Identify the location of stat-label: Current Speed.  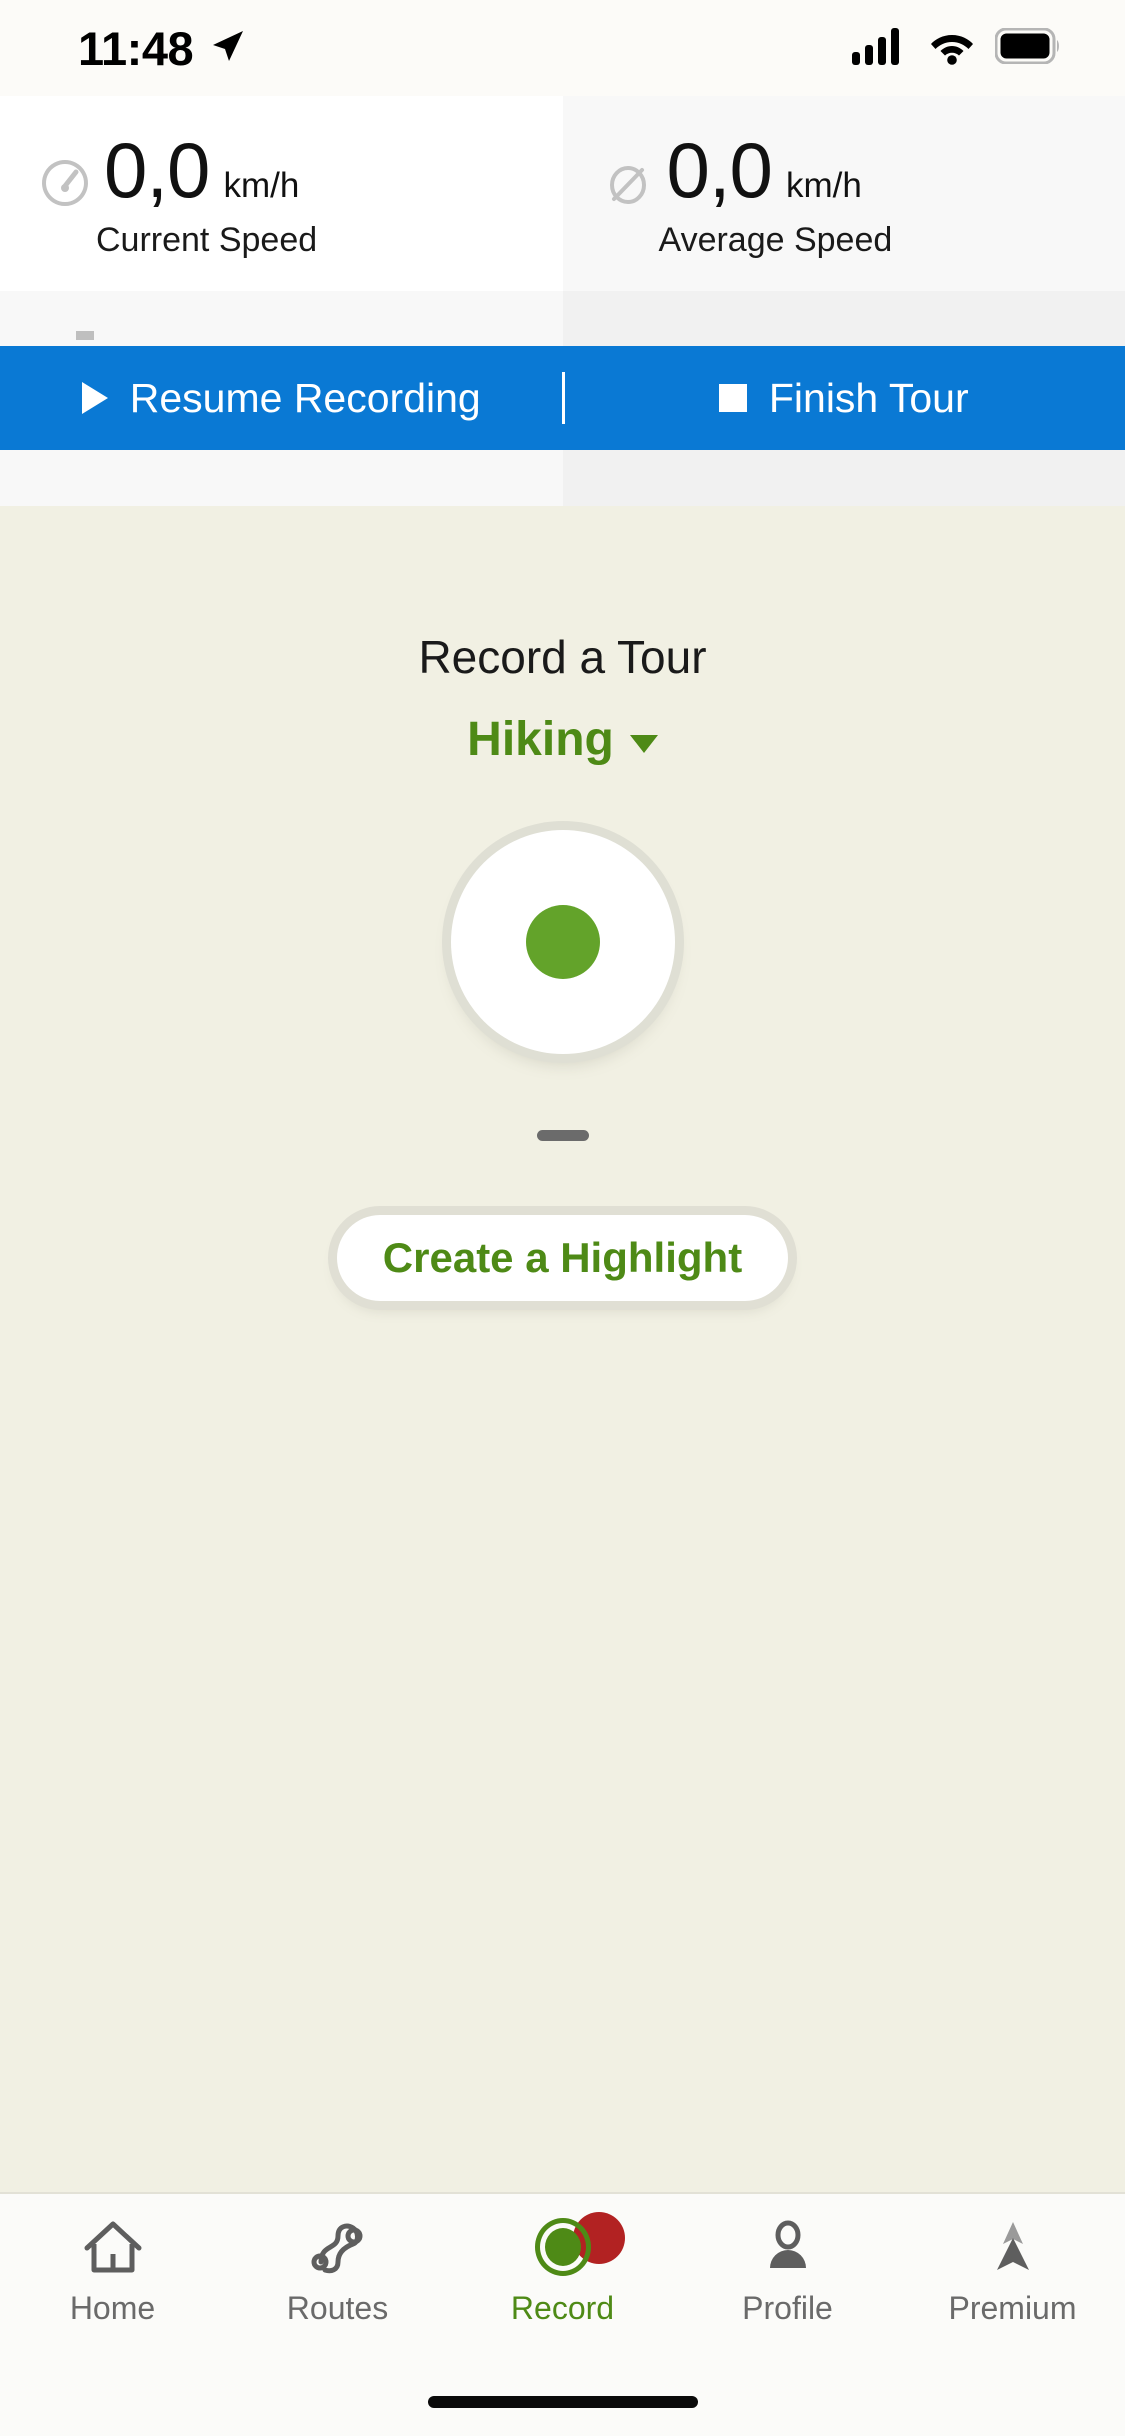
(207, 239).